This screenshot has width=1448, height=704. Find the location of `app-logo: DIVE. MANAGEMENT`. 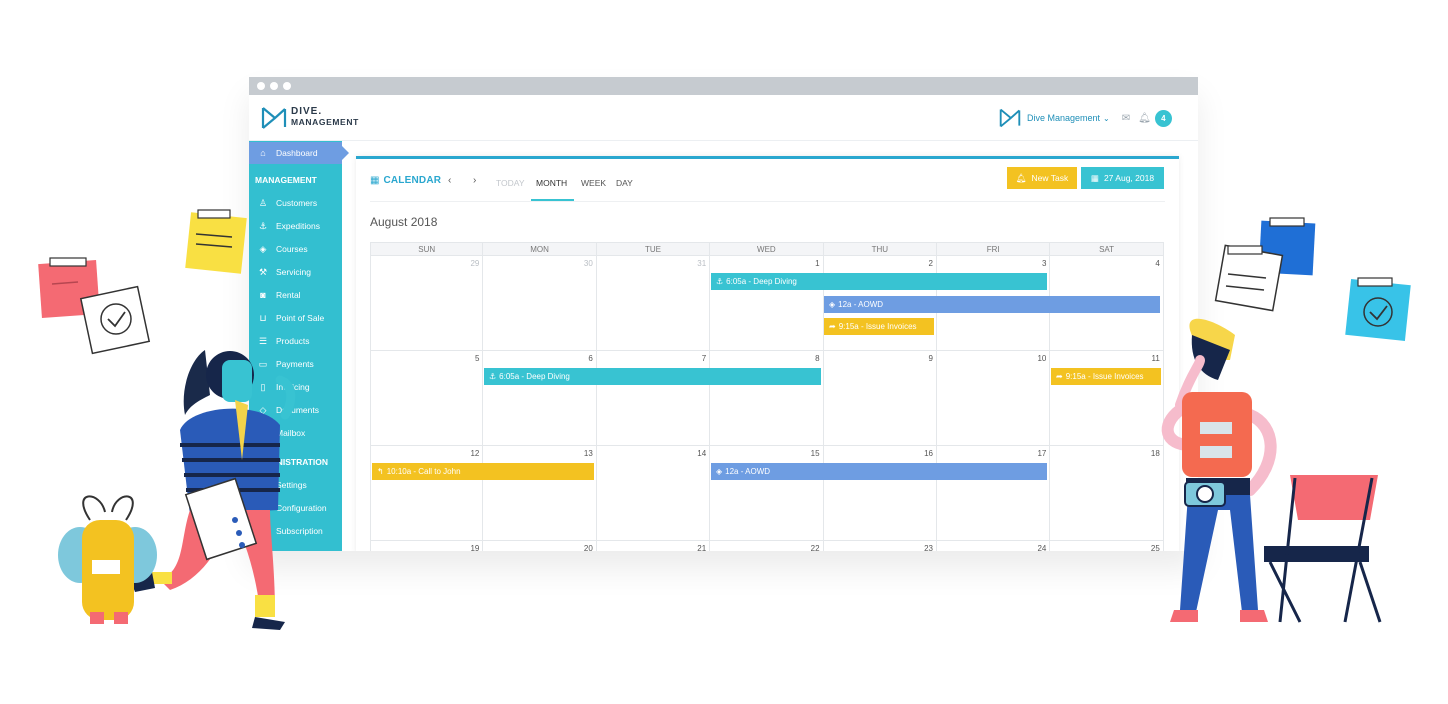

app-logo: DIVE. MANAGEMENT is located at coordinates (316, 119).